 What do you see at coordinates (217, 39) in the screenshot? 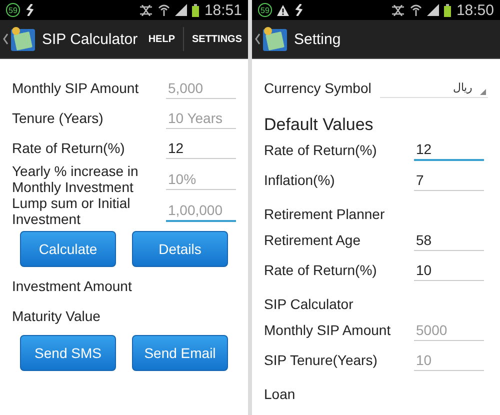
I see `action-button: SETTINGS` at bounding box center [217, 39].